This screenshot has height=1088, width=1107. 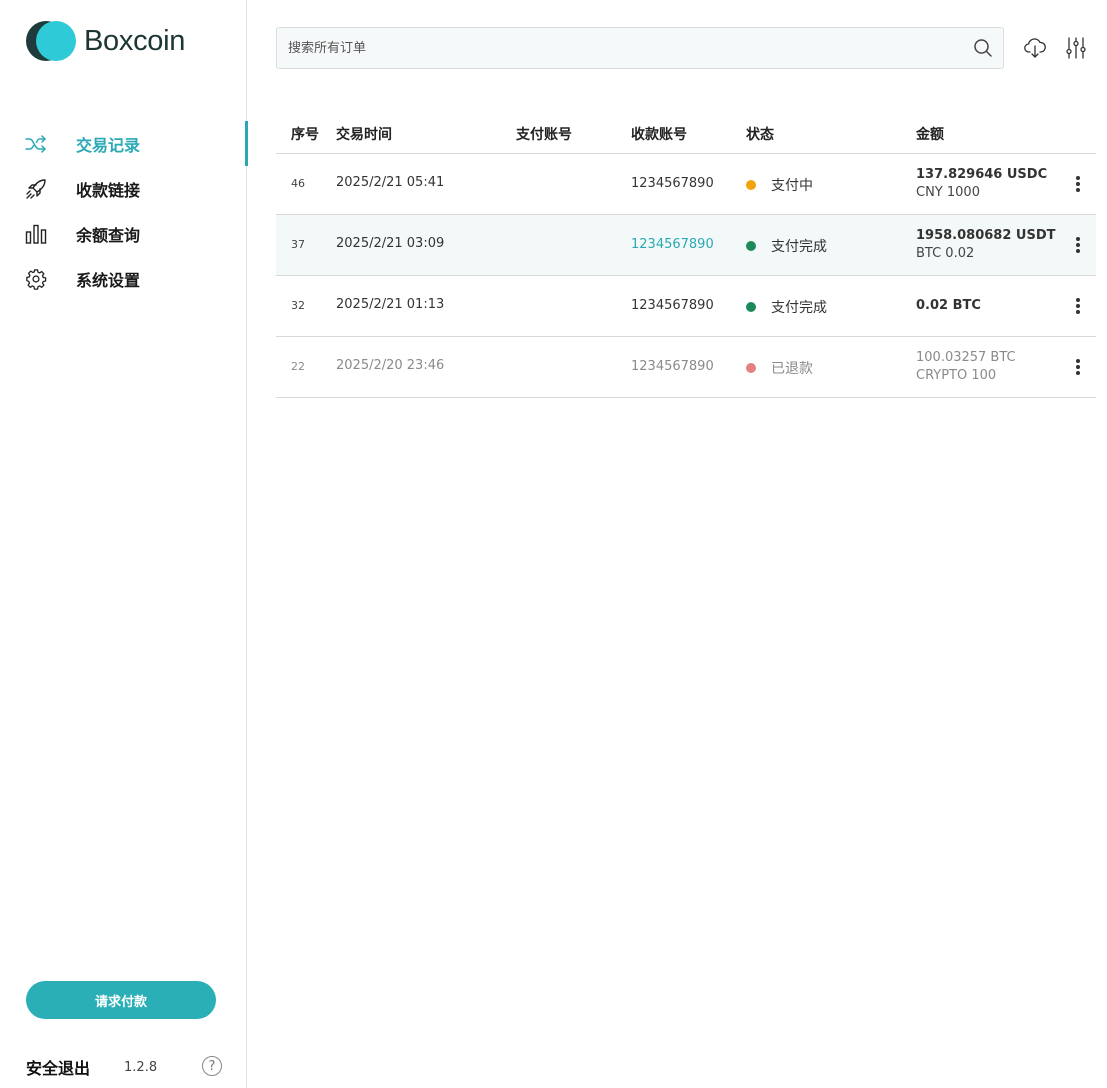 I want to click on row-amount: 0.02 BTC, so click(x=948, y=306).